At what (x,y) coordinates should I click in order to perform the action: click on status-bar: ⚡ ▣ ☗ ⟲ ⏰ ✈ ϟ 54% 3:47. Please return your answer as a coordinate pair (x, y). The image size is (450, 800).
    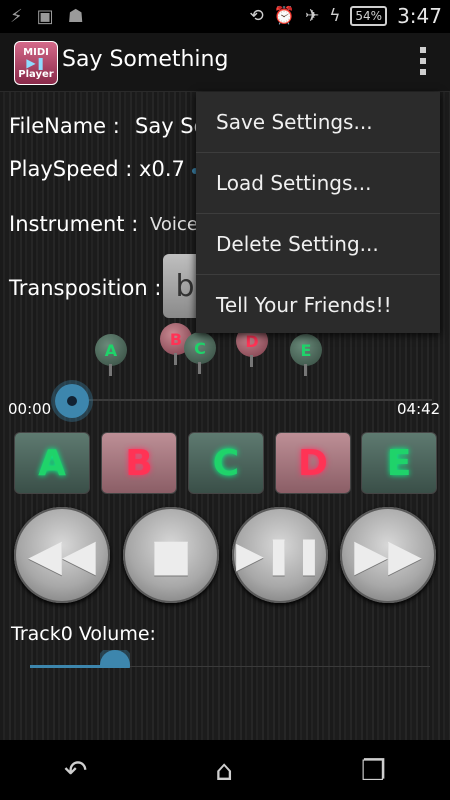
    Looking at the image, I should click on (225, 16).